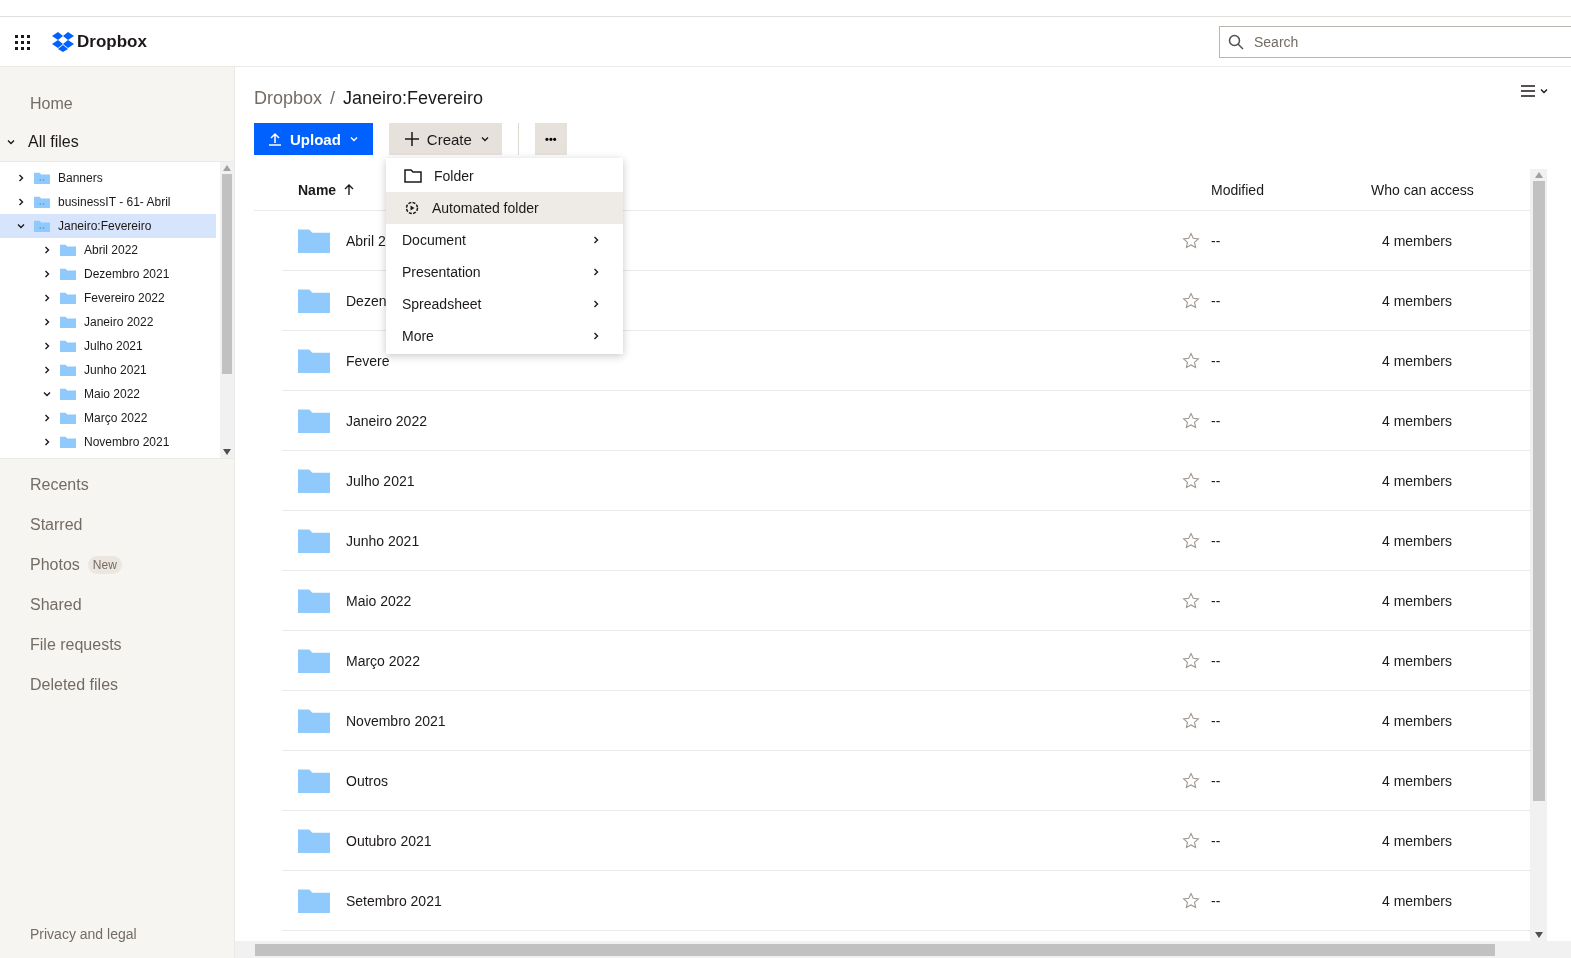 Image resolution: width=1571 pixels, height=958 pixels. Describe the element at coordinates (108, 298) in the screenshot. I see `tree-item: Fevereiro 2022` at that location.